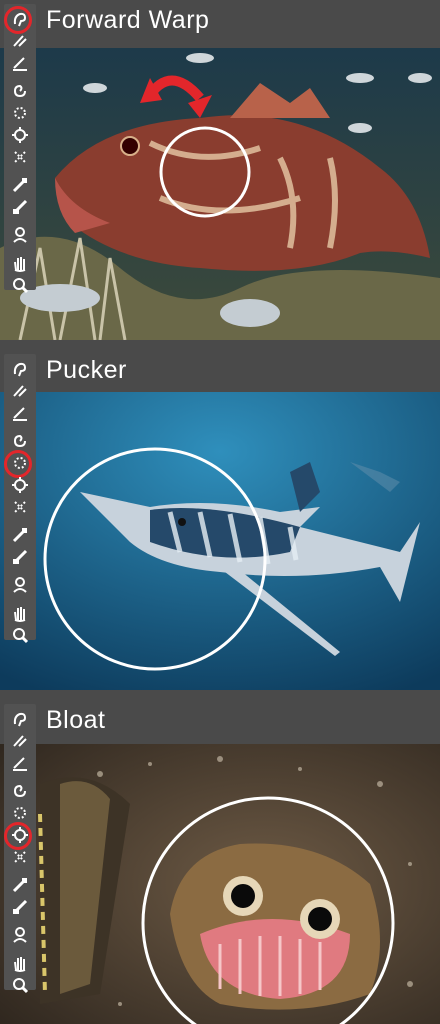 The height and width of the screenshot is (1024, 440). What do you see at coordinates (86, 370) in the screenshot?
I see `panel-title: Pucker` at bounding box center [86, 370].